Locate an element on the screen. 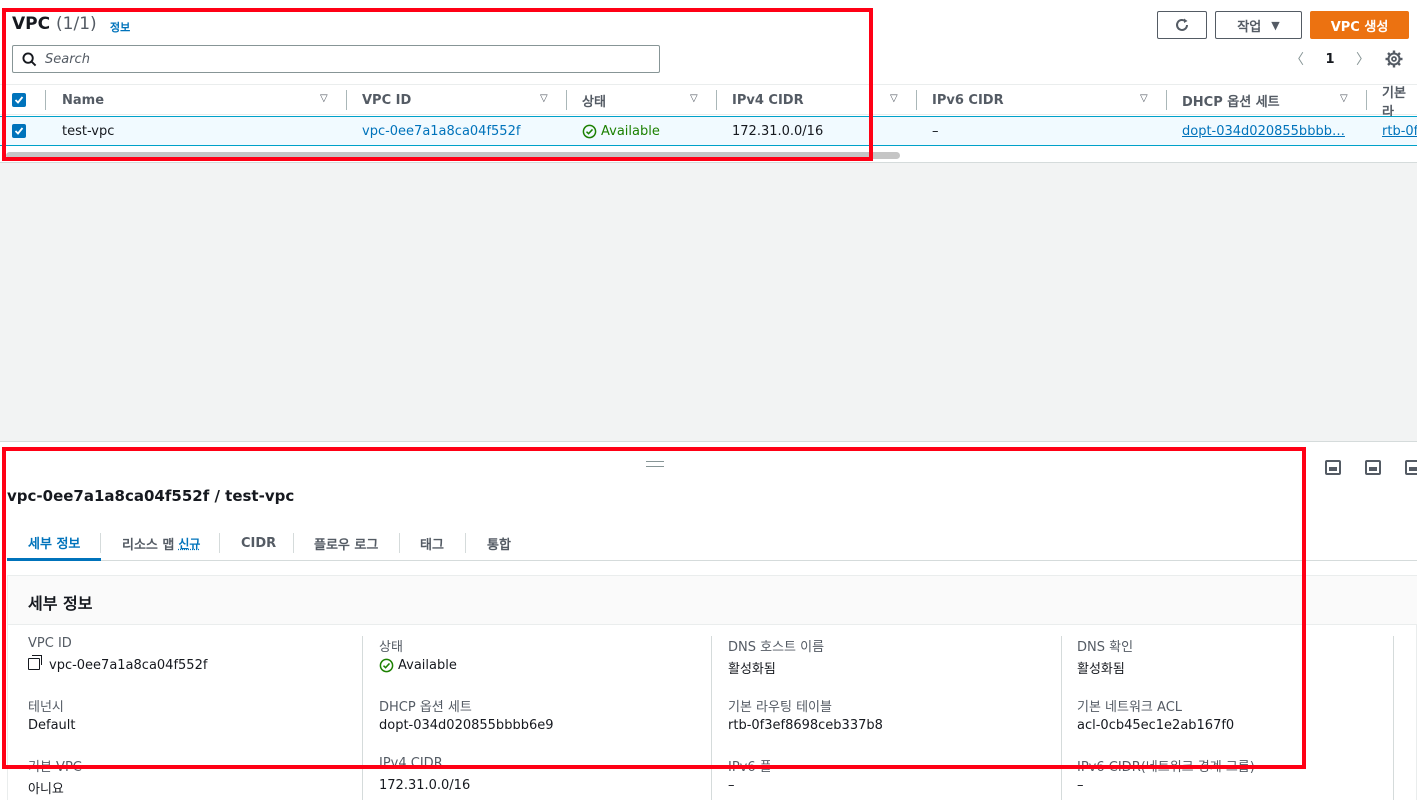 Image resolution: width=1417 pixels, height=800 pixels. refresh-button is located at coordinates (1182, 25).